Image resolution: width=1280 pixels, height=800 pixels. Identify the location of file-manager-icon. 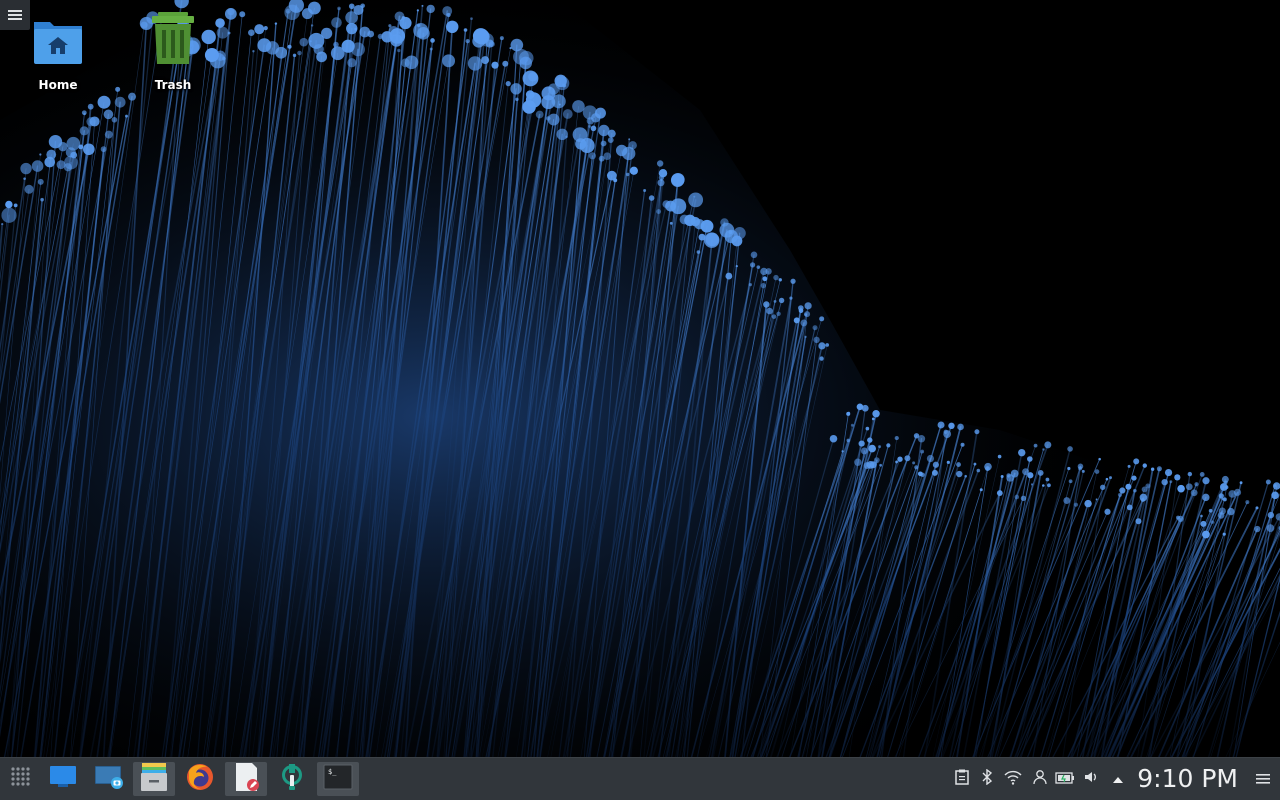
(154, 779).